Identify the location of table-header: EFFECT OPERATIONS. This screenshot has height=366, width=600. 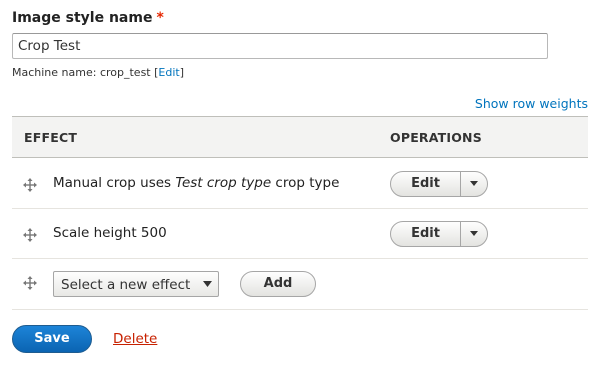
(300, 137).